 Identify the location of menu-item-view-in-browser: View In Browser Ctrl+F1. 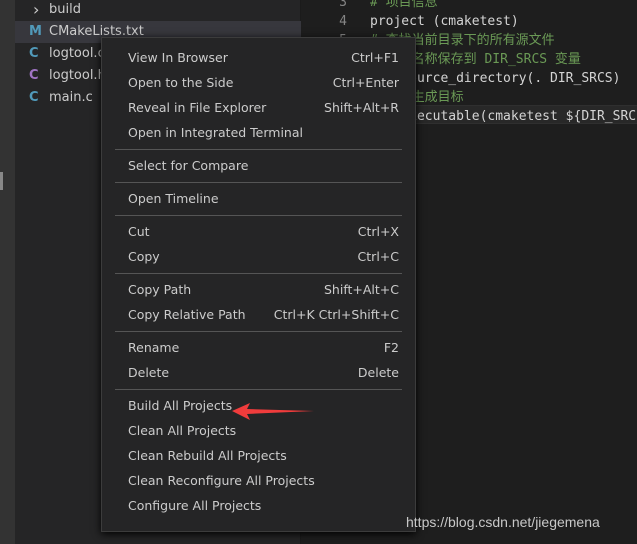
(258, 57).